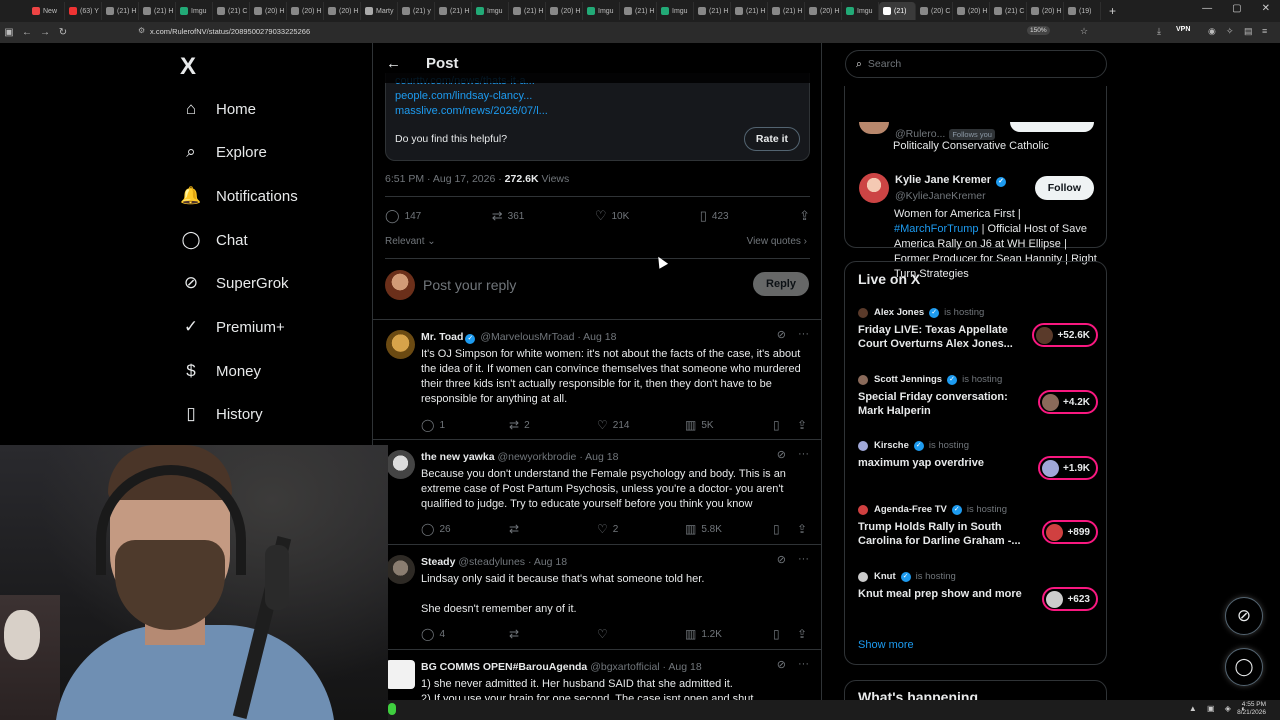 The height and width of the screenshot is (720, 1280). Describe the element at coordinates (508, 216) in the screenshot. I see `repost-stat: ⇄ 361` at that location.